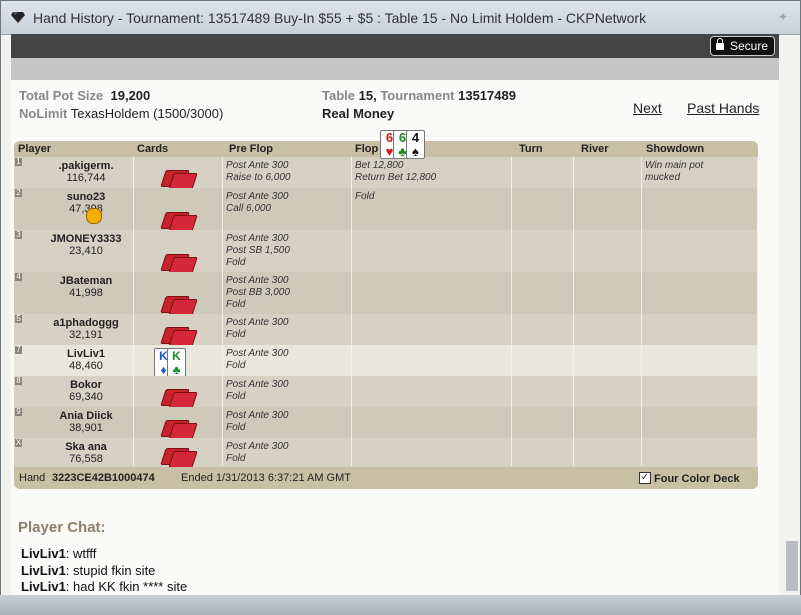 This screenshot has width=801, height=615. I want to click on player-name: JBateman 41,998, so click(86, 287).